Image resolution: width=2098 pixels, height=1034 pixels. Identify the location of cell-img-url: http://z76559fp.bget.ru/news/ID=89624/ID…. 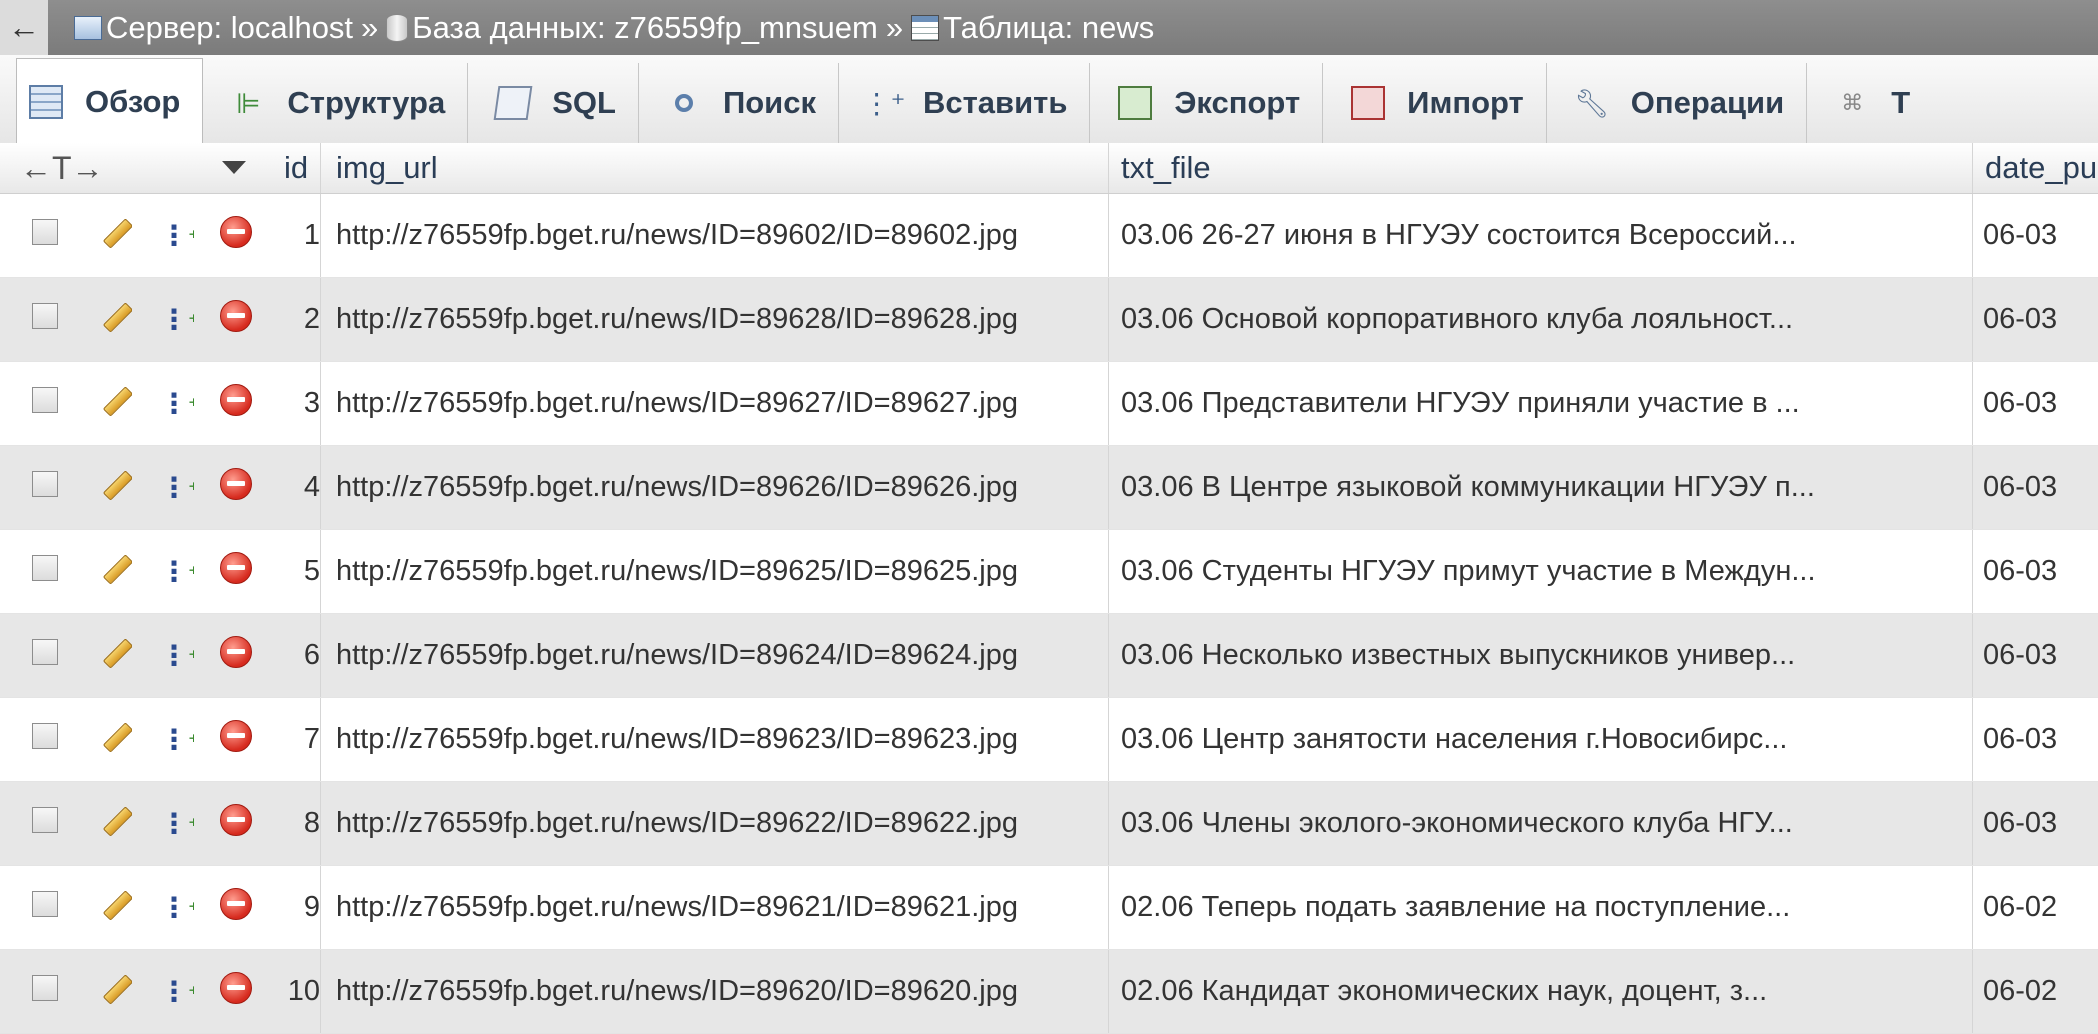
(721, 655).